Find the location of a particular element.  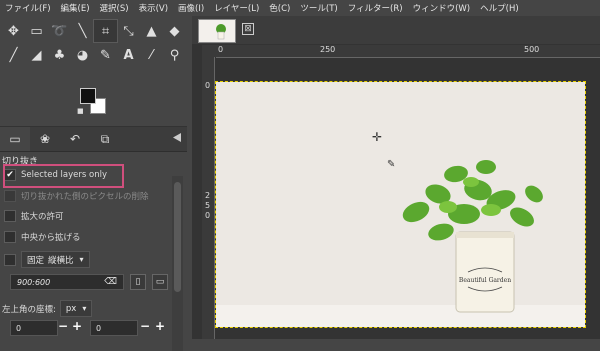

paintbrush-tool-icon: ╱ is located at coordinates (13, 55).